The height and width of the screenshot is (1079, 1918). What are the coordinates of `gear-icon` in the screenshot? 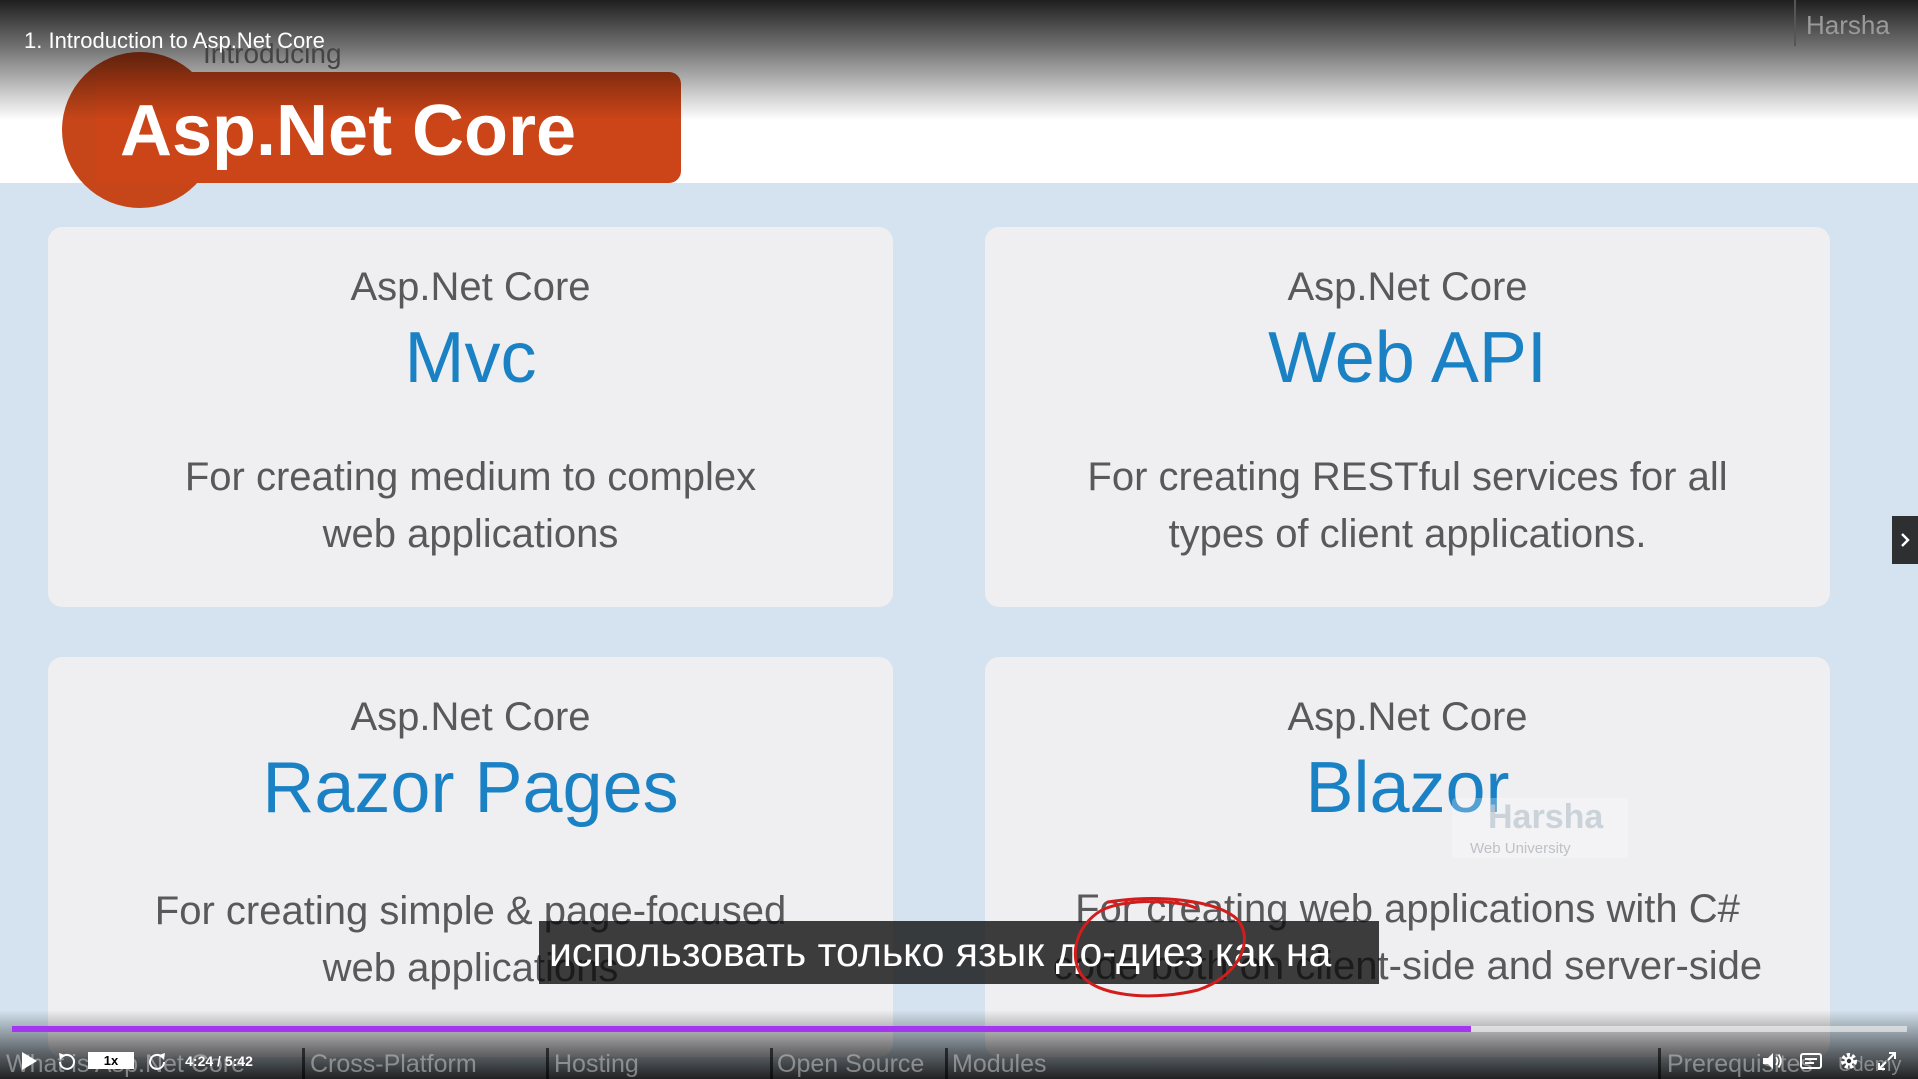 It's located at (1849, 1061).